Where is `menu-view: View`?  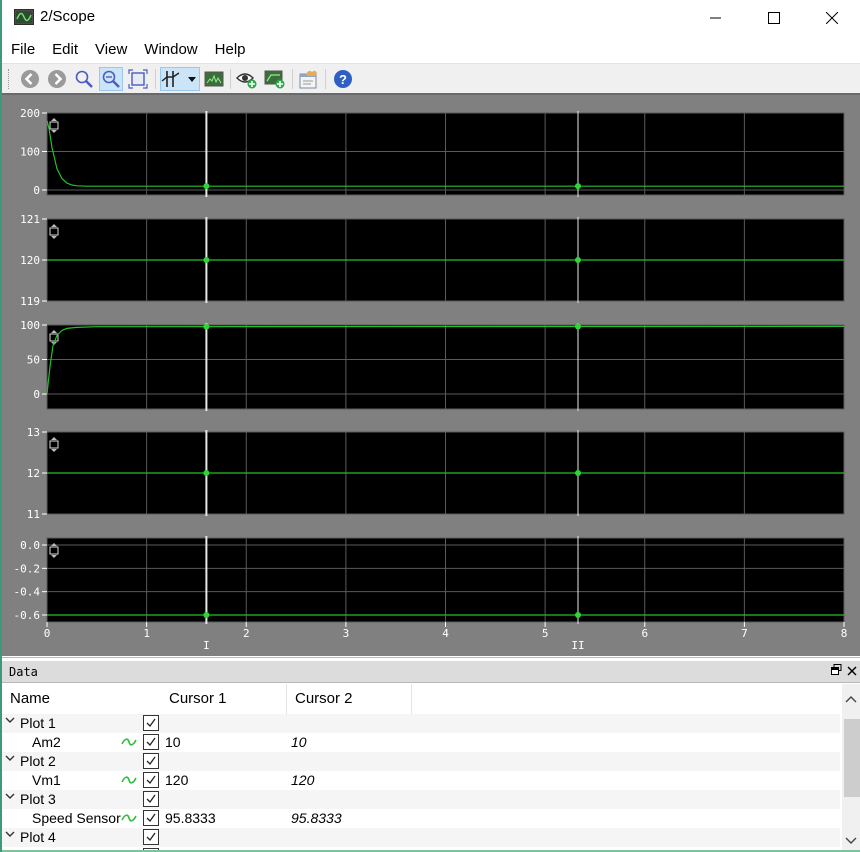
menu-view: View is located at coordinates (110, 50).